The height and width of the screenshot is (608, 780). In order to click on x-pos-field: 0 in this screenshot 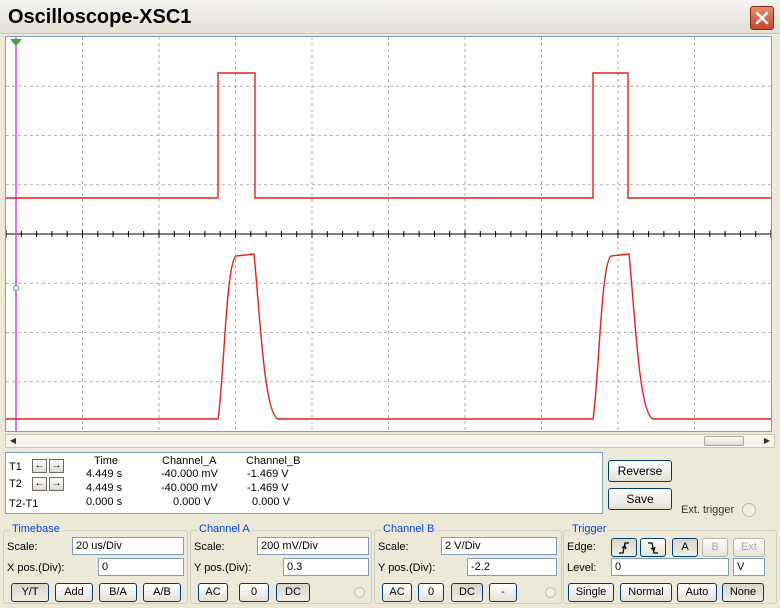, I will do `click(141, 567)`.